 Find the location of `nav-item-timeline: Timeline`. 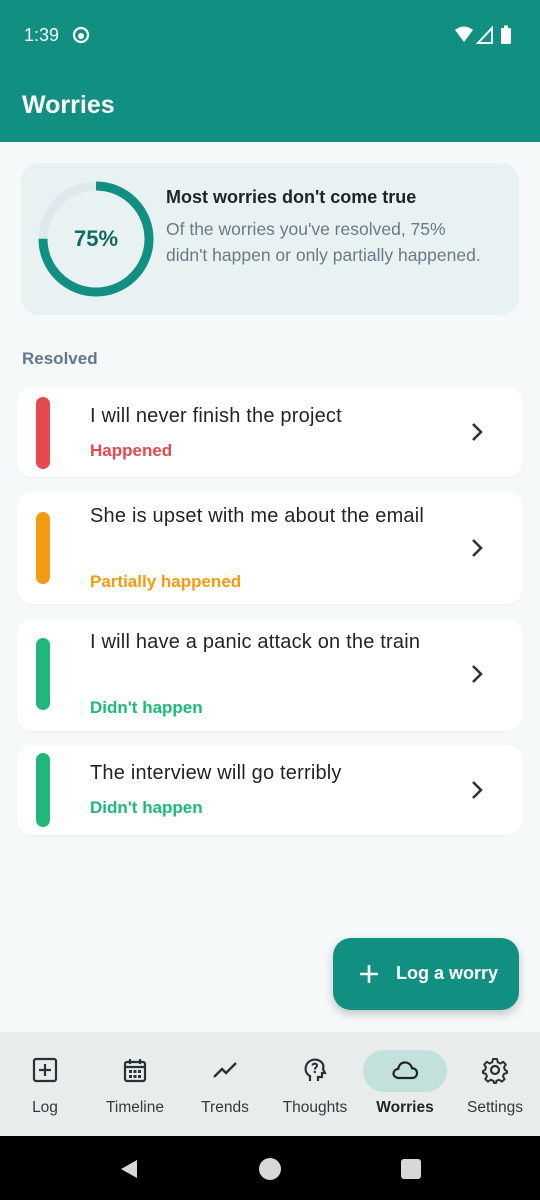

nav-item-timeline: Timeline is located at coordinates (135, 1084).